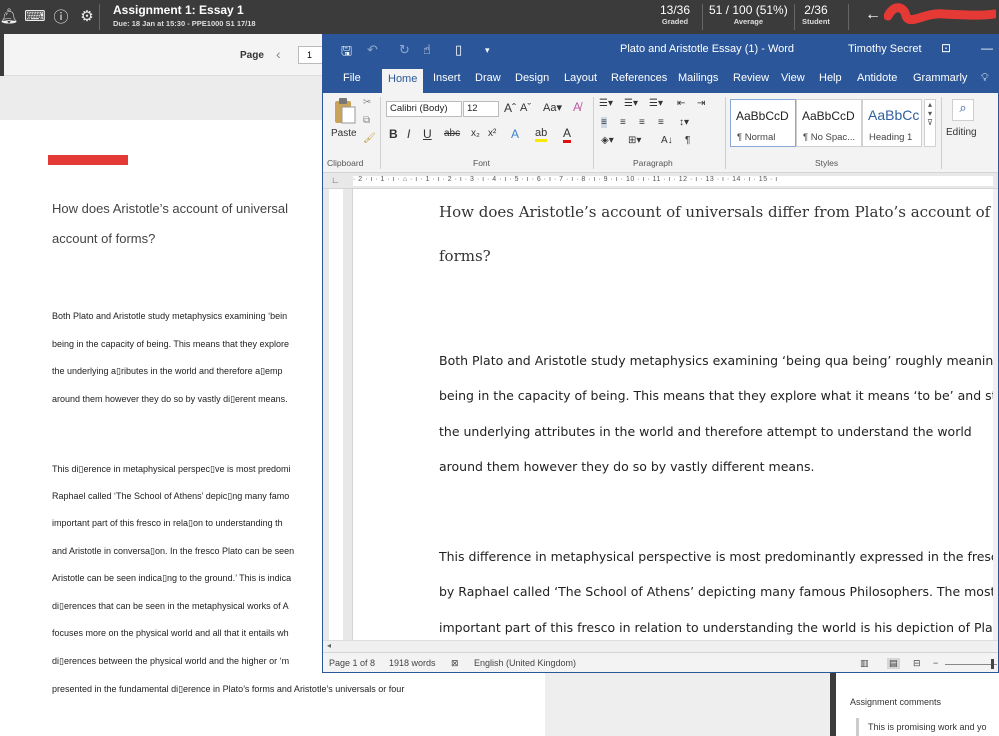  Describe the element at coordinates (336, 414) in the screenshot. I see `vertical-ruler-scale` at that location.